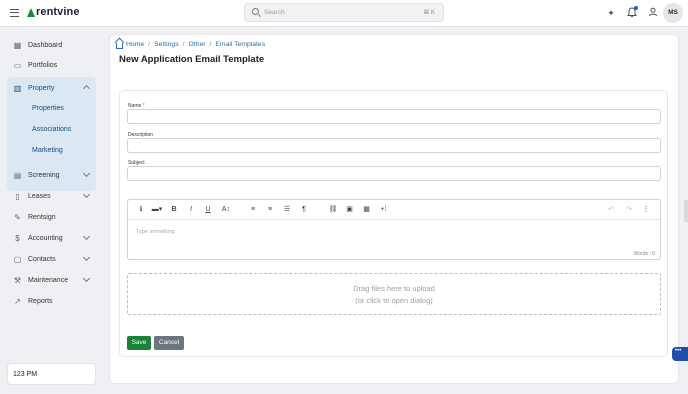 This screenshot has width=688, height=394. Describe the element at coordinates (226, 210) in the screenshot. I see `font-size-button: A↕` at that location.